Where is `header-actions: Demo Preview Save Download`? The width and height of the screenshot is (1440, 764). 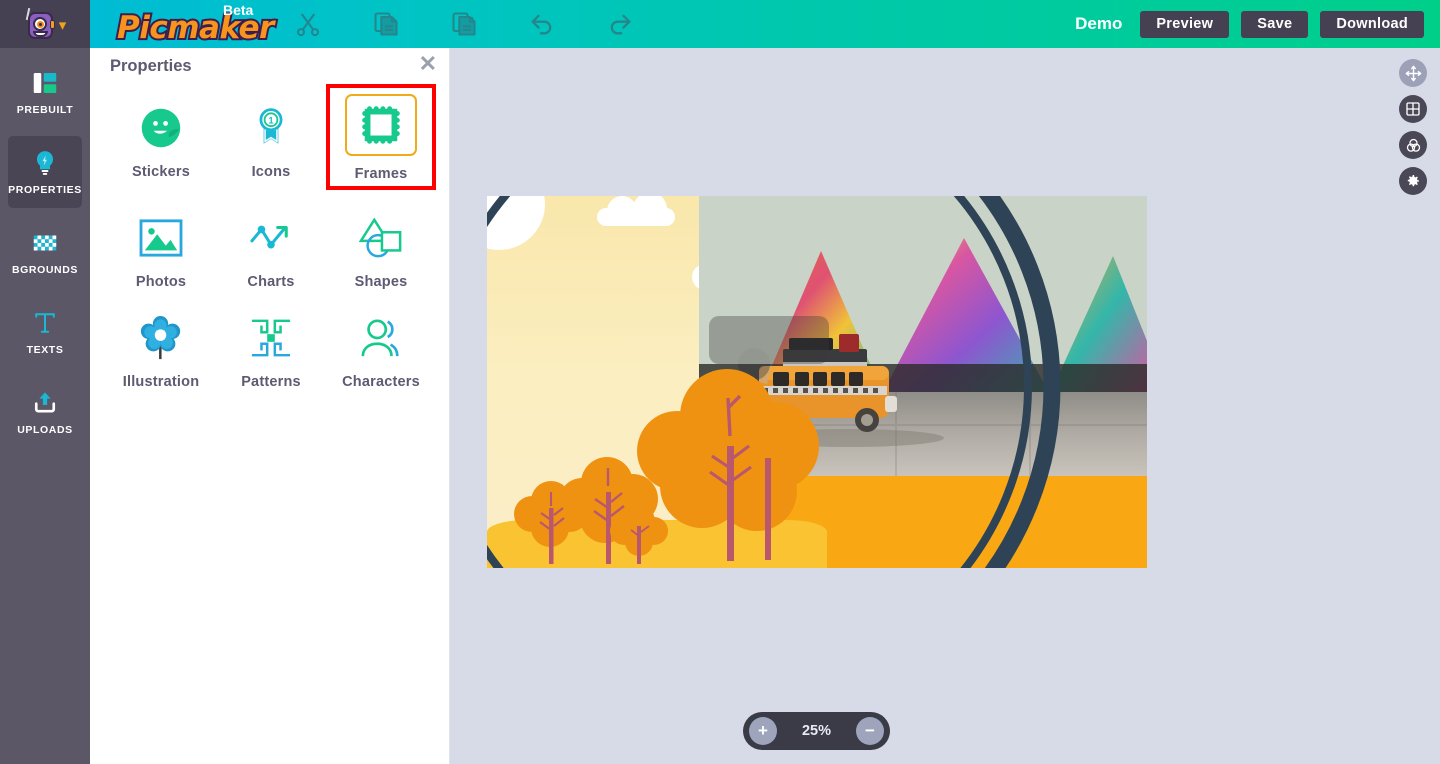
header-actions: Demo Preview Save Download is located at coordinates (1249, 24).